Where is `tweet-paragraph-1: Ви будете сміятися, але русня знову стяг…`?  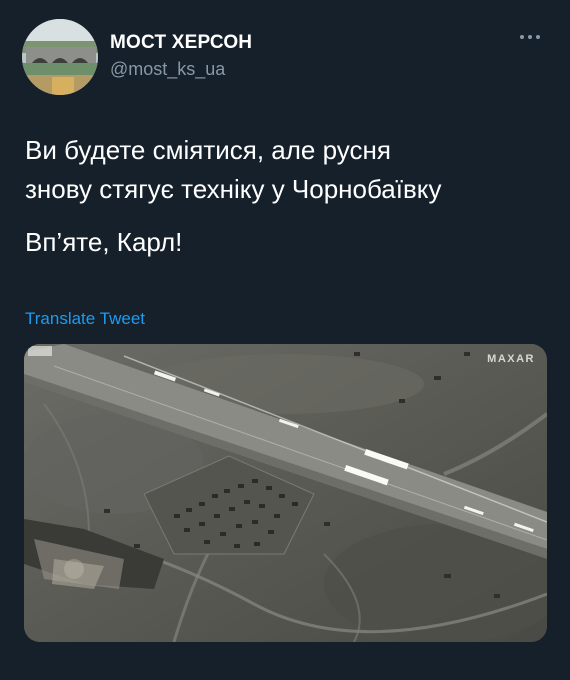
tweet-paragraph-1: Ви будете сміятися, але русня знову стяг… is located at coordinates (285, 170).